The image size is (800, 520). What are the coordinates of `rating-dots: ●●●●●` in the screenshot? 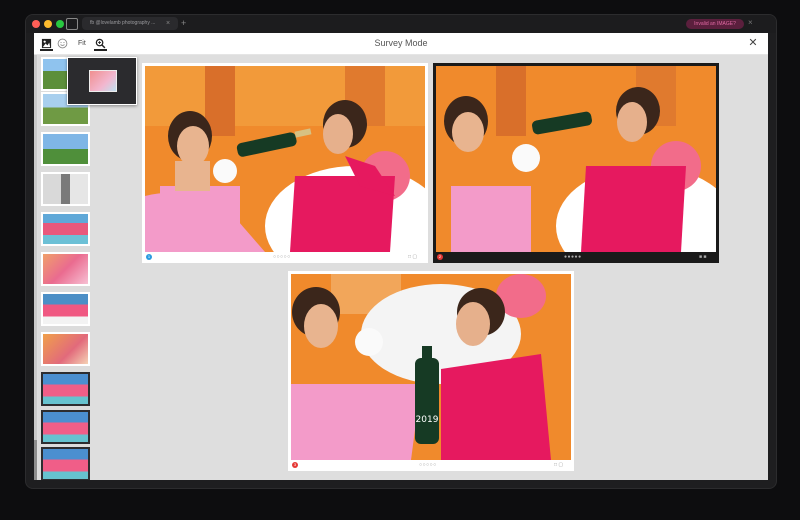 It's located at (573, 257).